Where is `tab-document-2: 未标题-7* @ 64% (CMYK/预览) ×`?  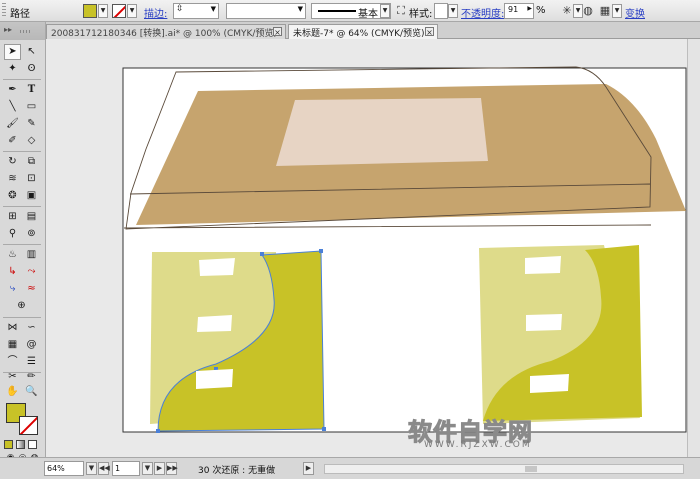 tab-document-2: 未标题-7* @ 64% (CMYK/预览) × is located at coordinates (363, 31).